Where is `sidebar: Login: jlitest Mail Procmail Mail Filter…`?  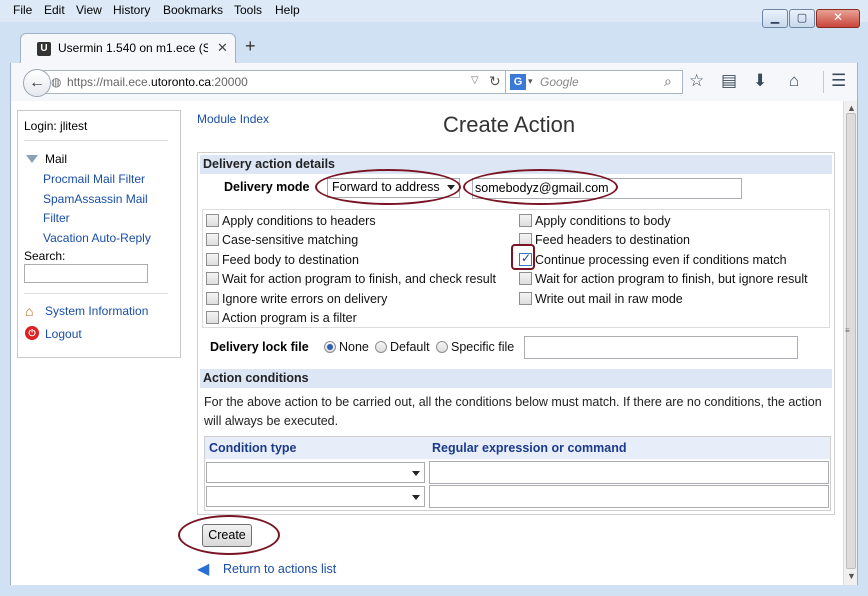 sidebar: Login: jlitest Mail Procmail Mail Filter… is located at coordinates (99, 234).